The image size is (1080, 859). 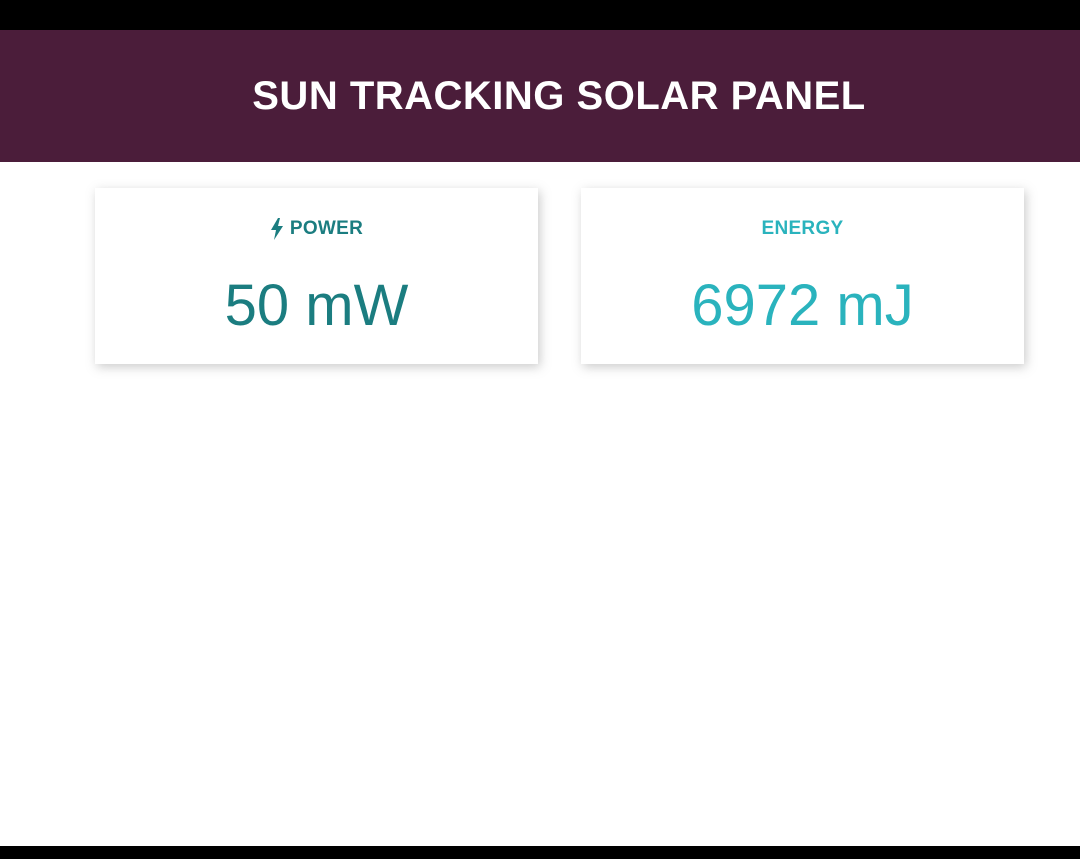 I want to click on page-title: SUN TRACKING SOLAR PANEL, so click(x=559, y=95).